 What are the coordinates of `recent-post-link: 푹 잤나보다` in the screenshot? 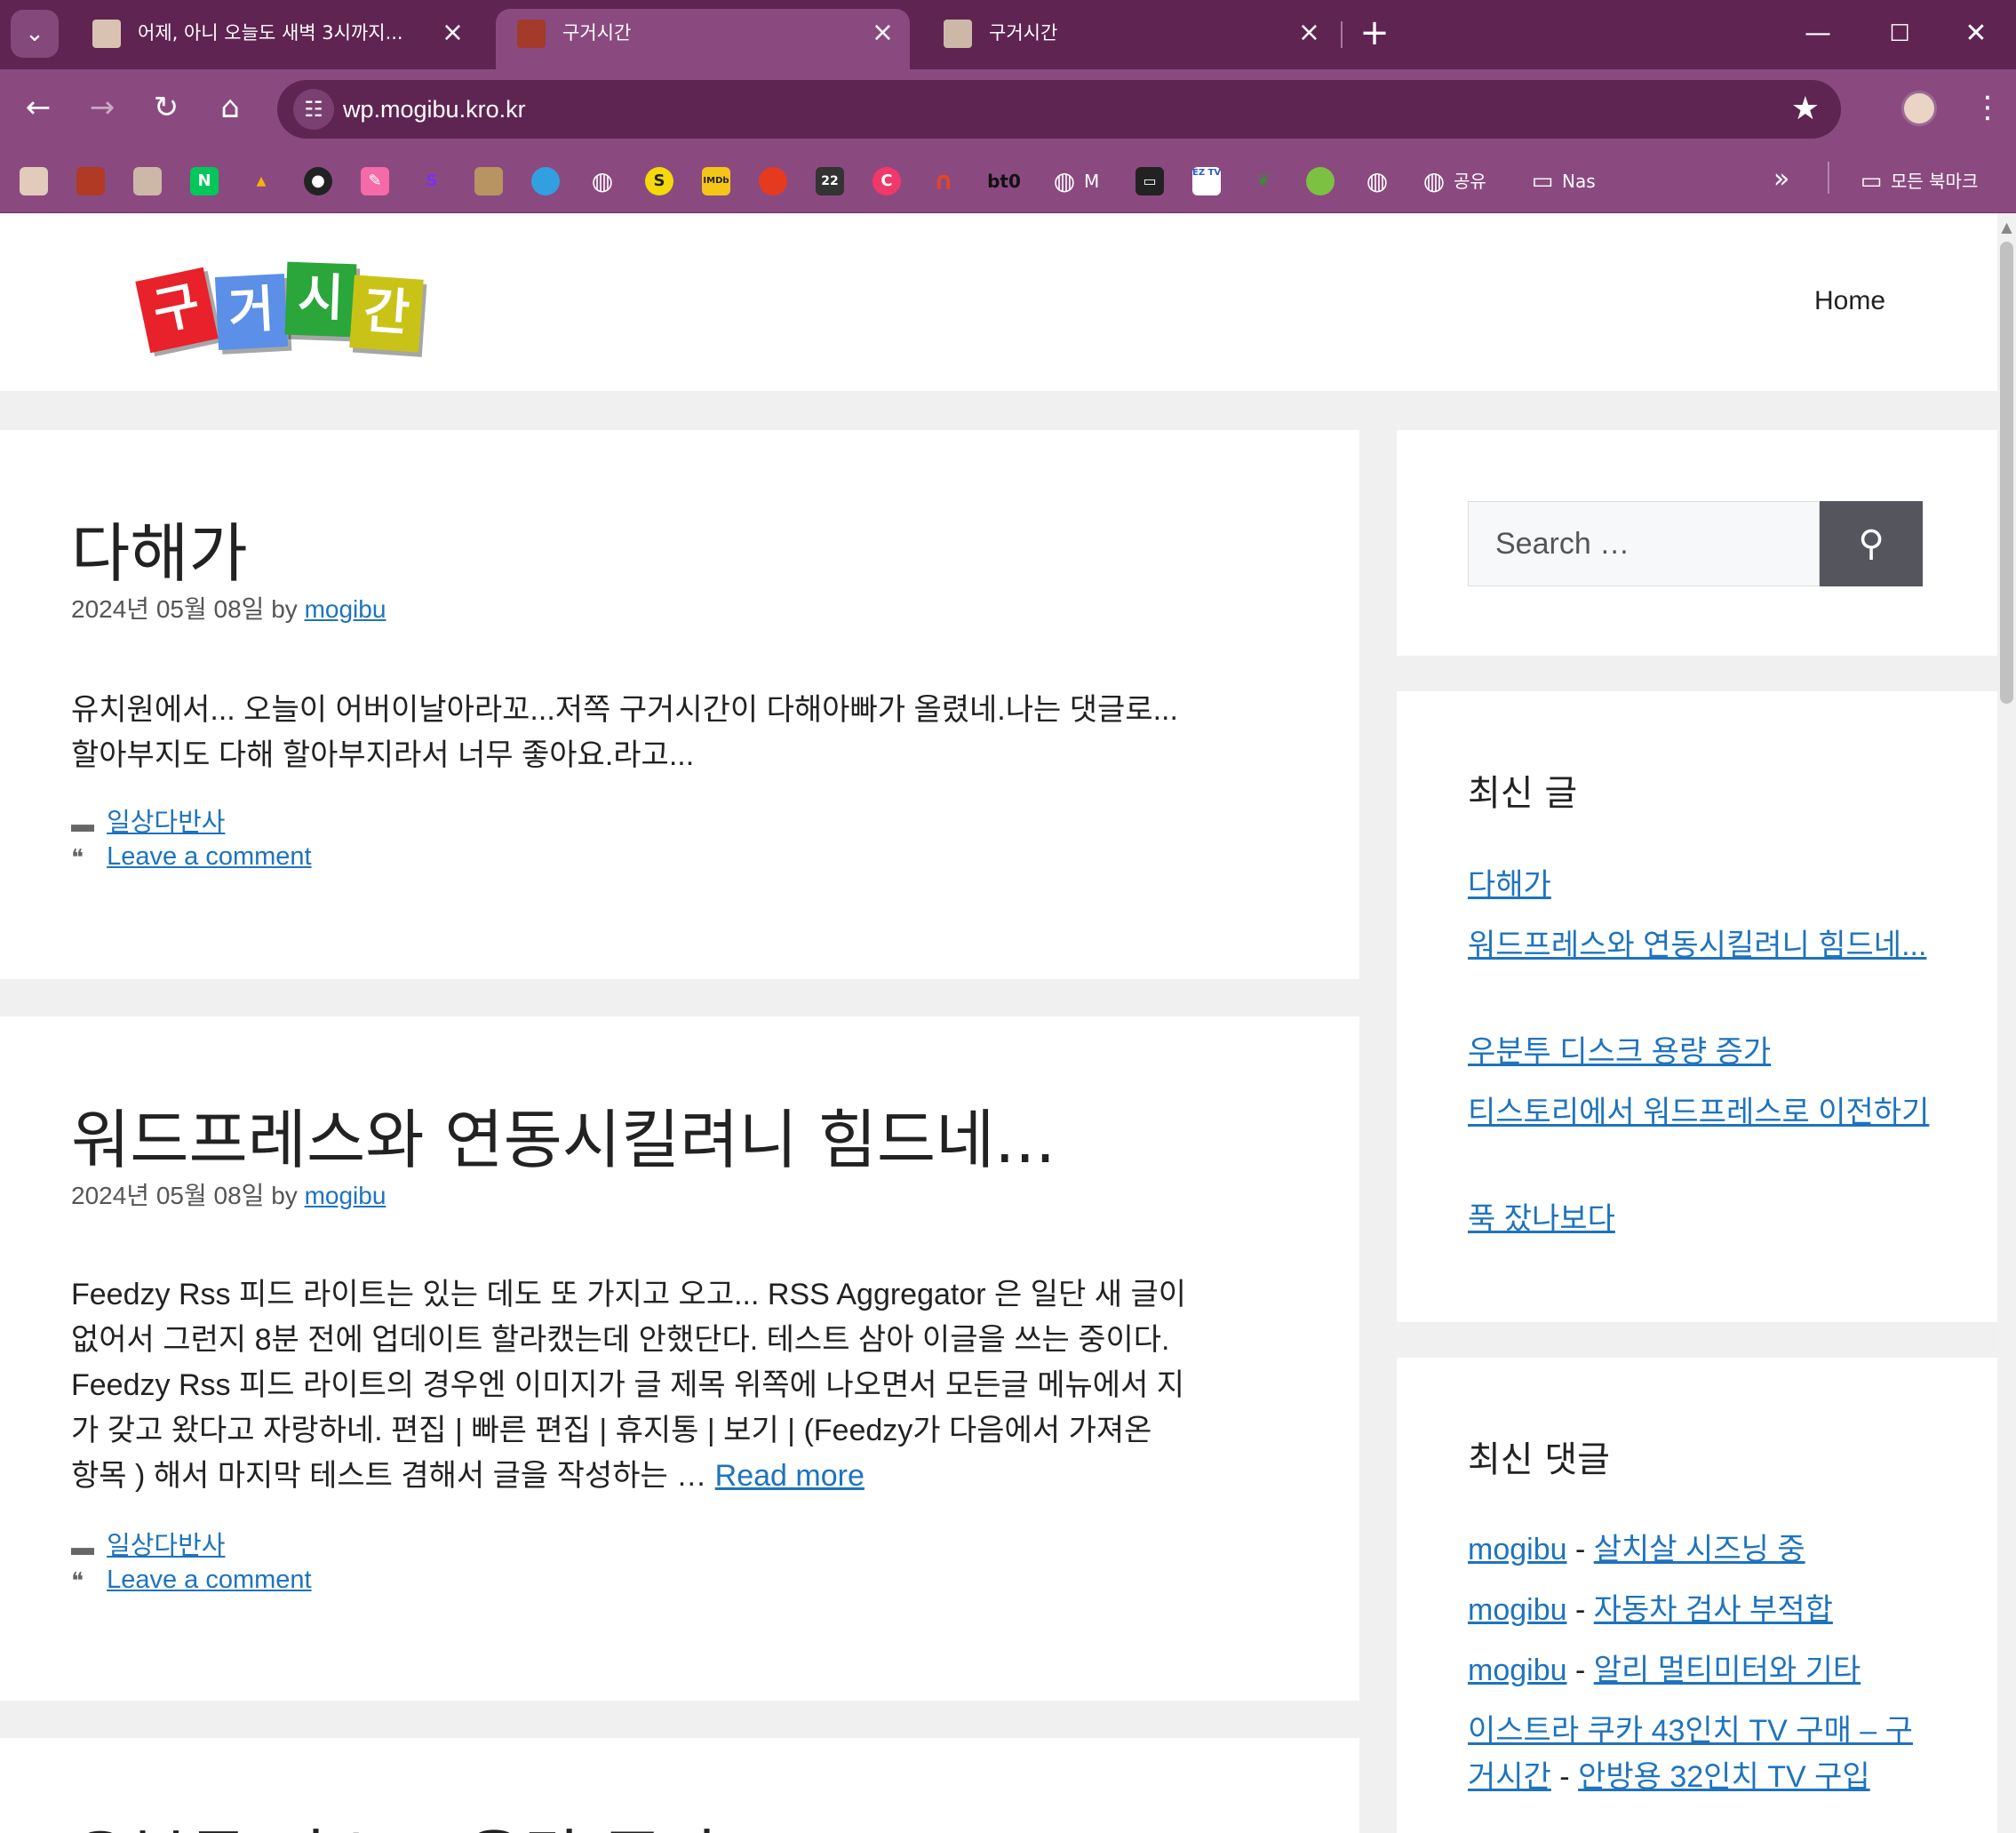 It's located at (1542, 1219).